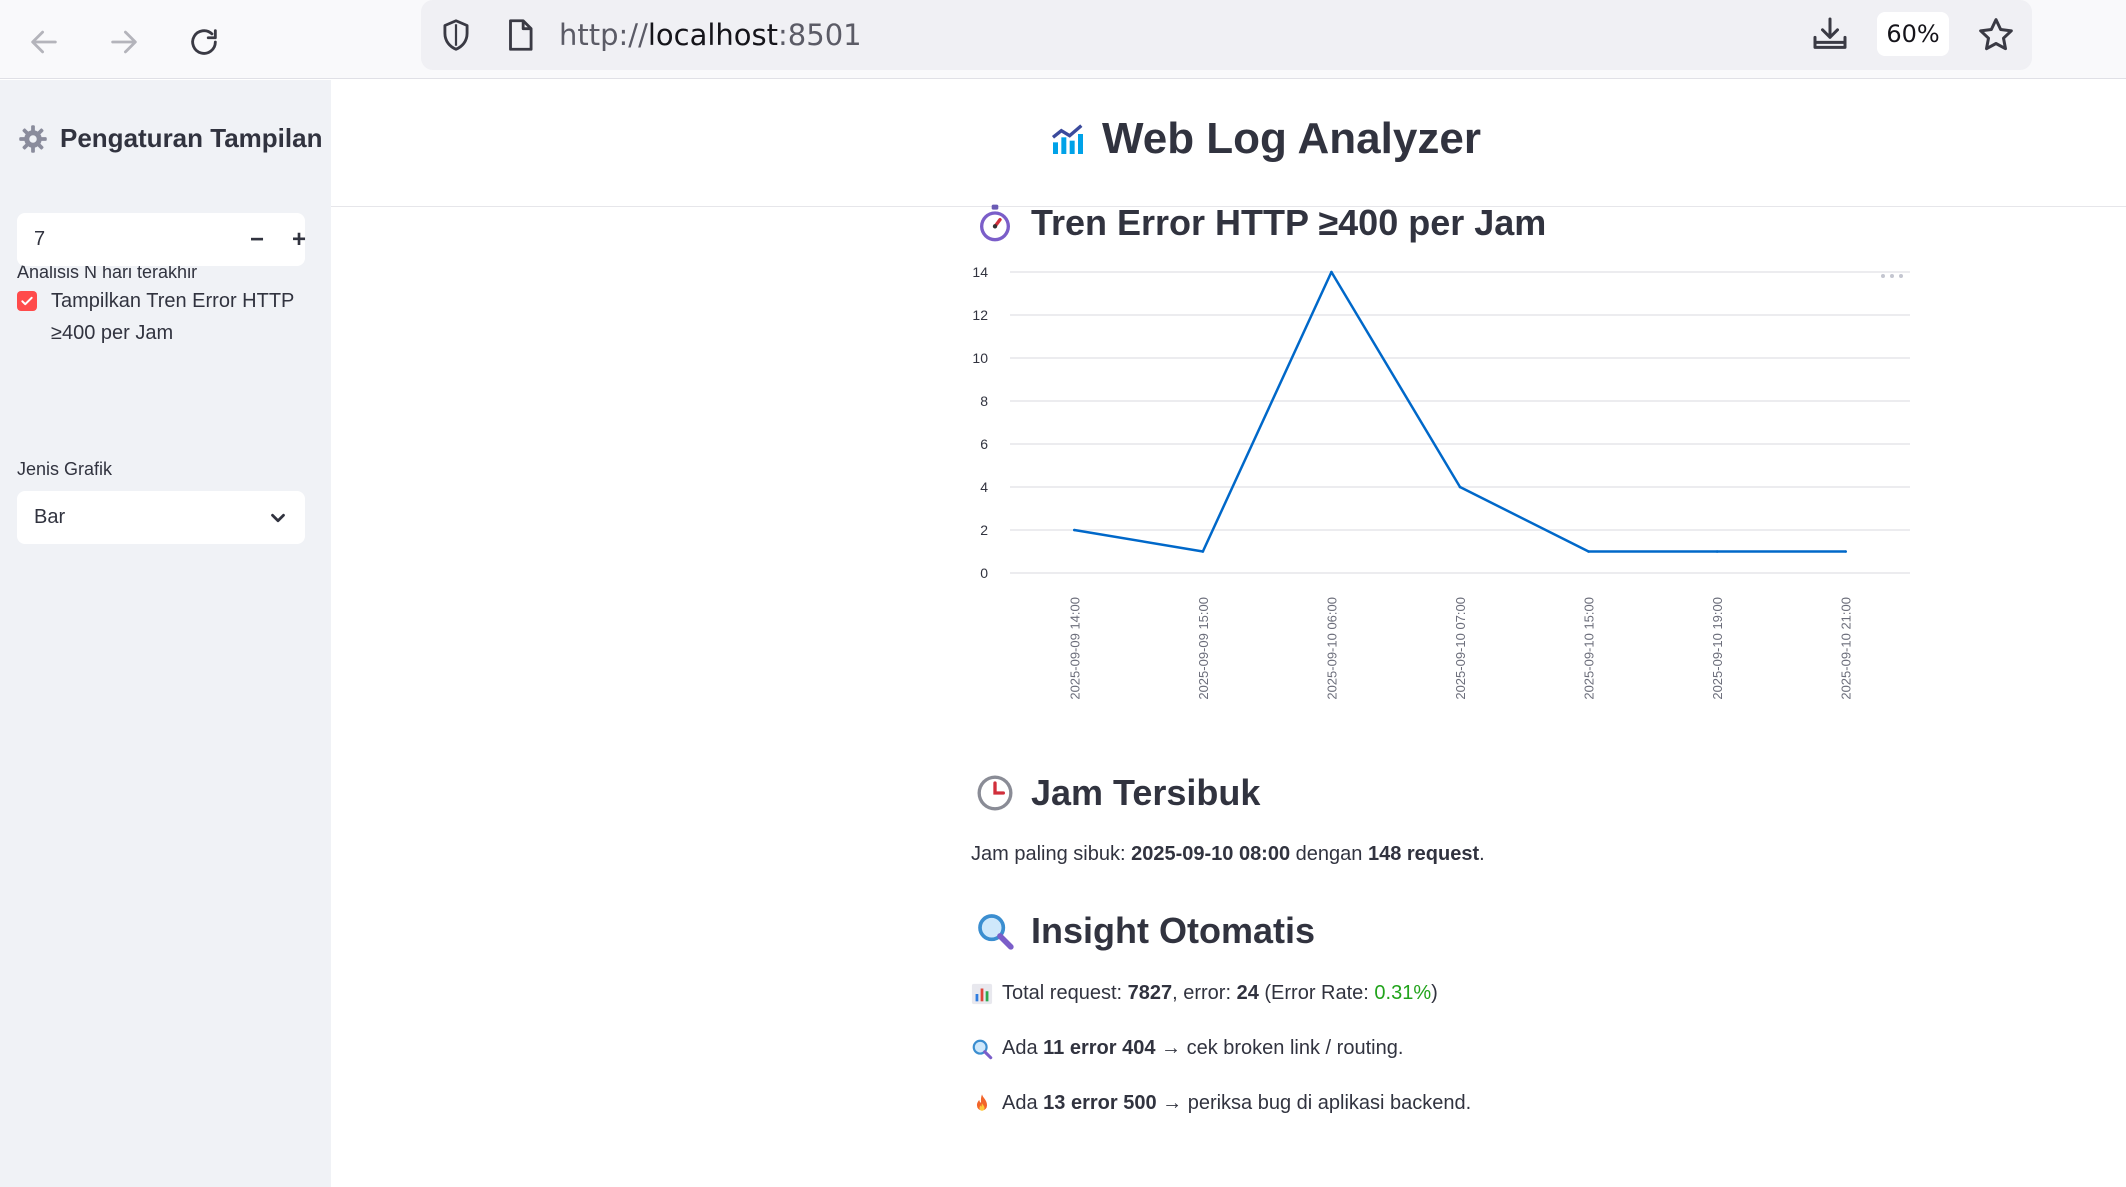  I want to click on busy-suffix: ., so click(1482, 854).